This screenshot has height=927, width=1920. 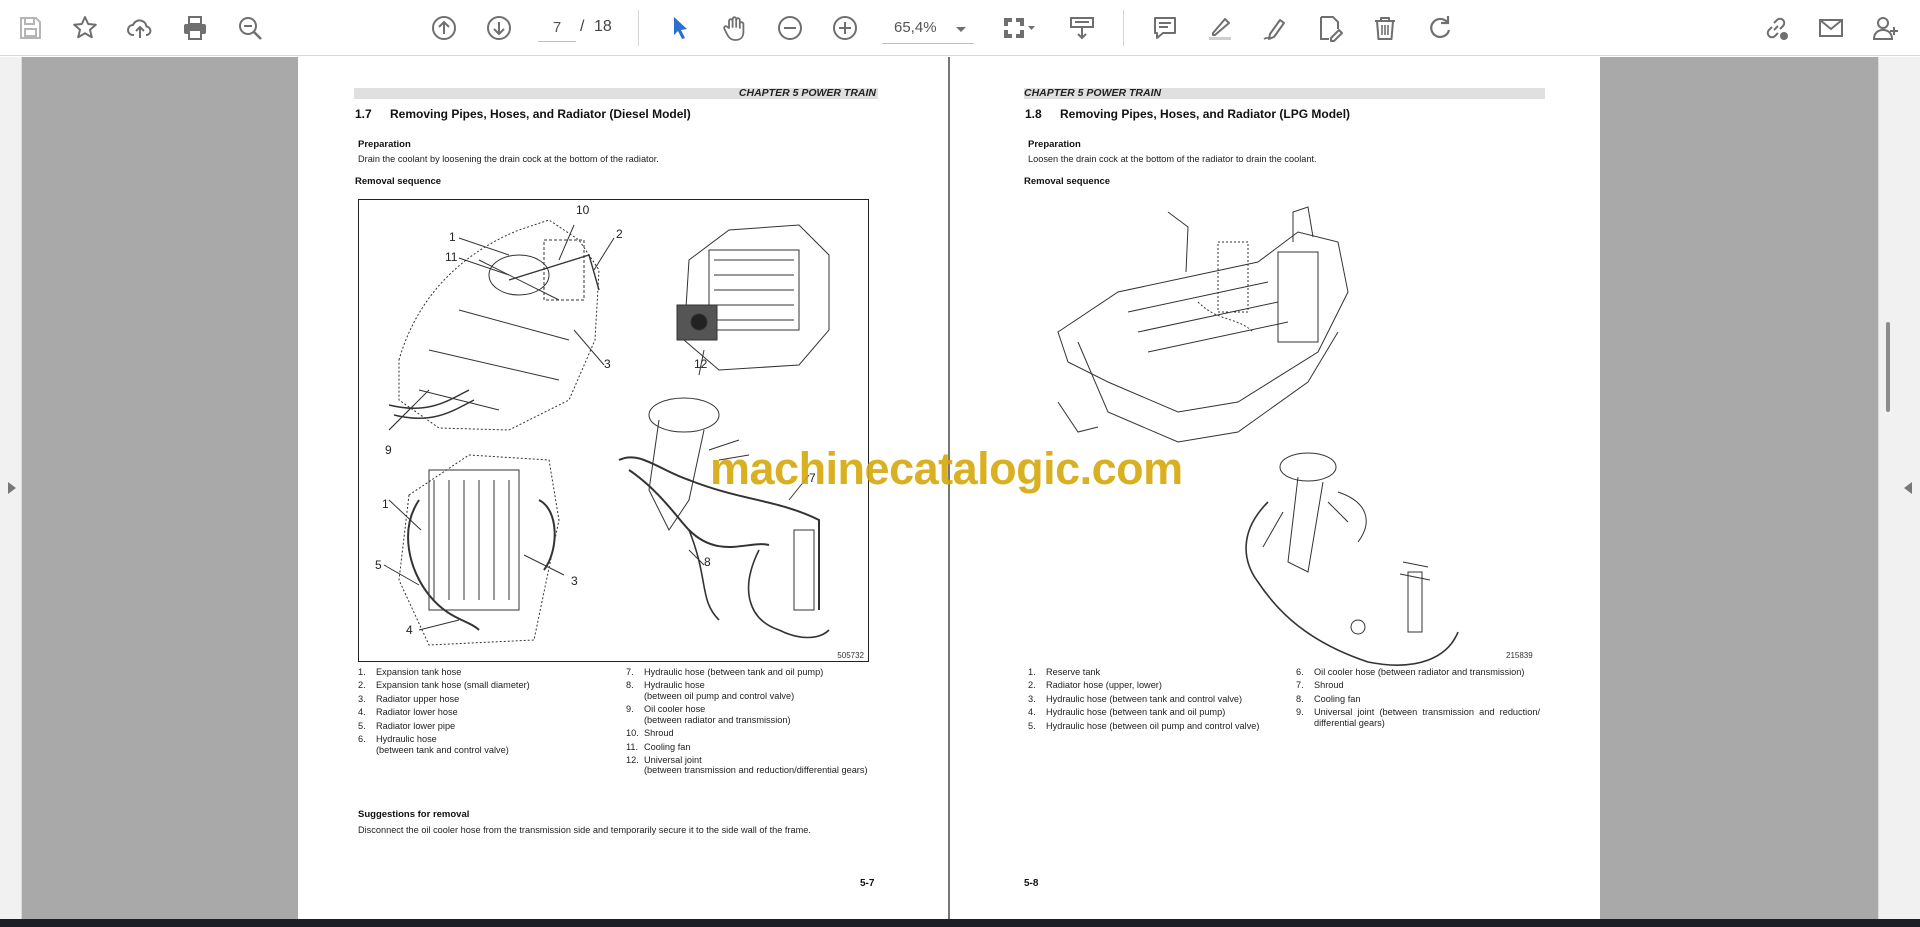 I want to click on figure-id: 215839, so click(x=1519, y=655).